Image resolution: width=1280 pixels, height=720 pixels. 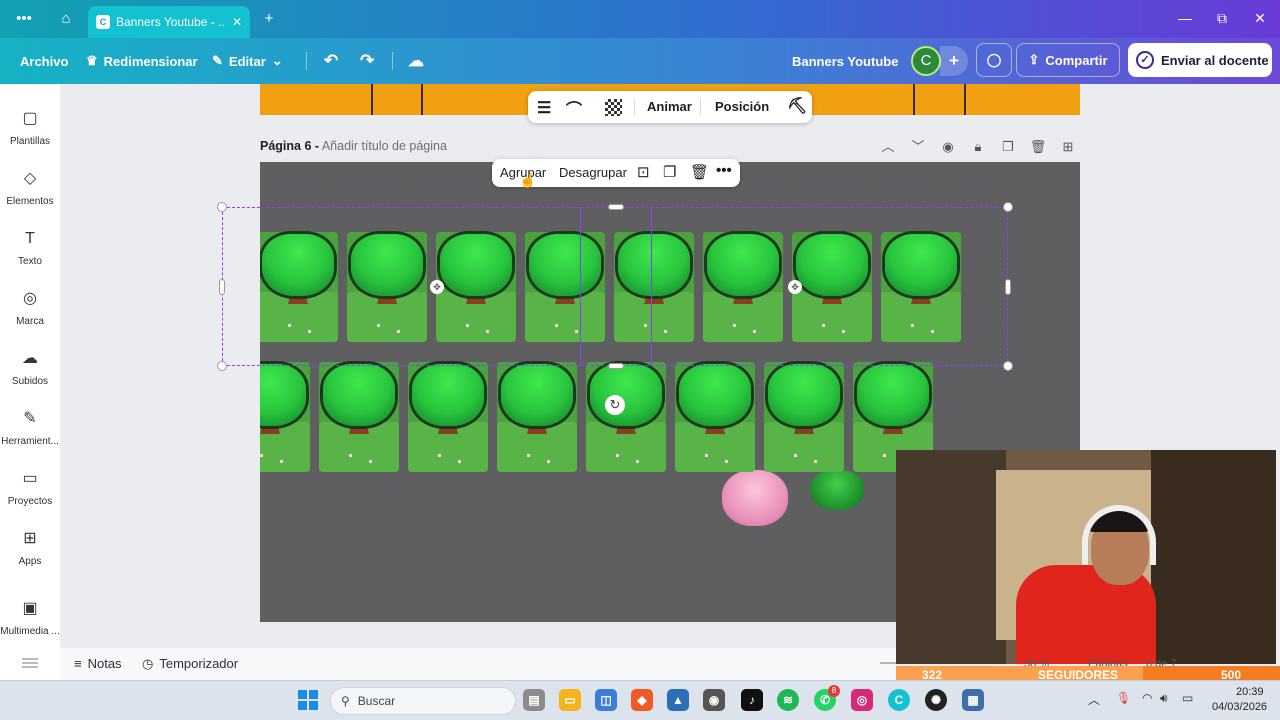 I want to click on taskbar-search: ⚲ Buscar, so click(x=423, y=701).